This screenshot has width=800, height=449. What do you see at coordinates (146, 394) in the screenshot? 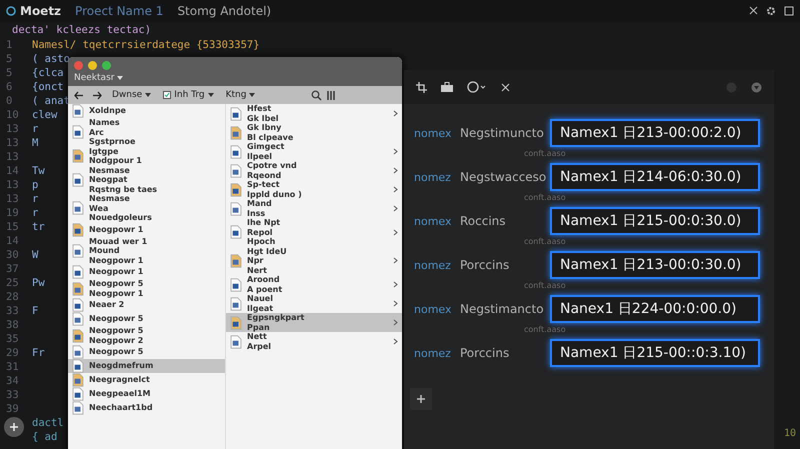
I see `file-item: Neegpeael1M` at bounding box center [146, 394].